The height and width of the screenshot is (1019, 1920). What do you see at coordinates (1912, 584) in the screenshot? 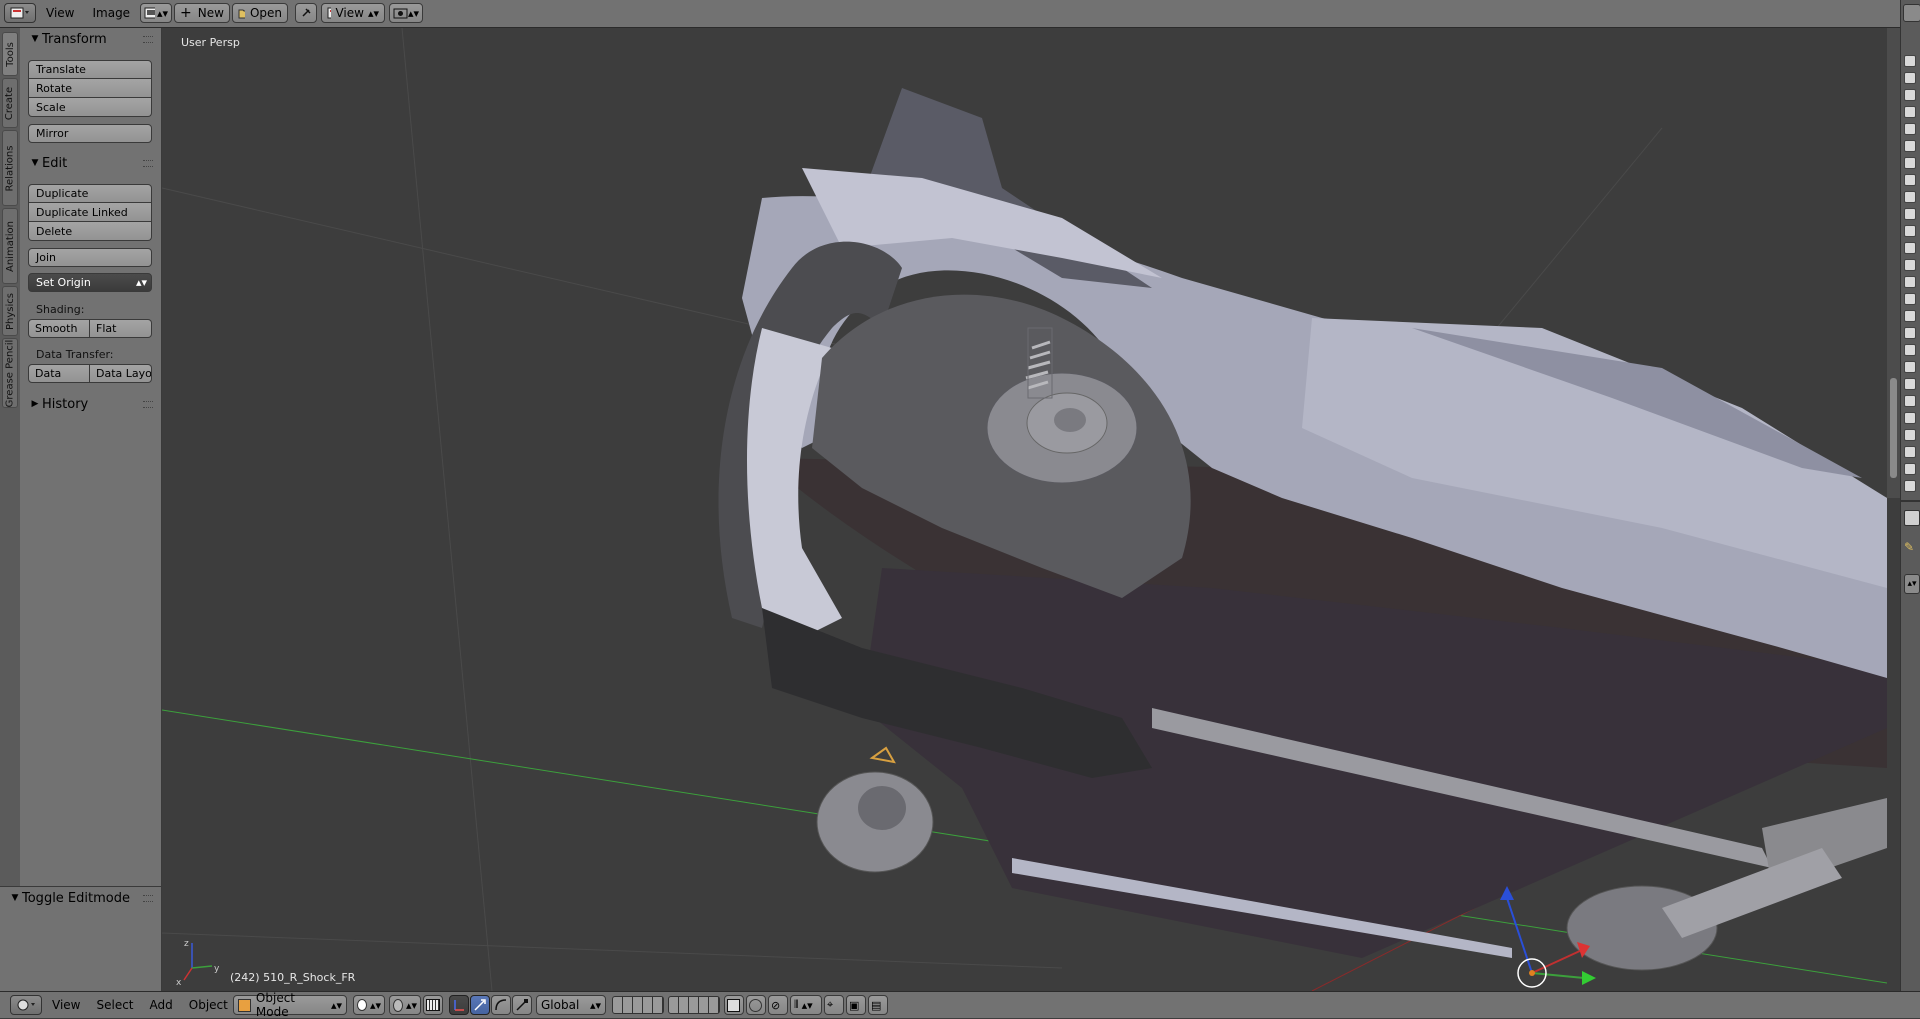
I see `scroll-arrows-icon: ▴▾` at bounding box center [1912, 584].